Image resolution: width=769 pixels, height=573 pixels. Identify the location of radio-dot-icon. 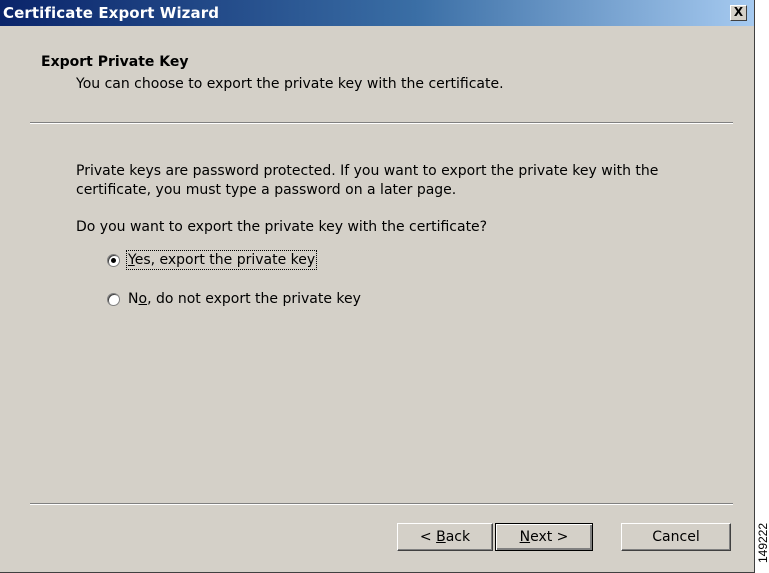
(113, 260).